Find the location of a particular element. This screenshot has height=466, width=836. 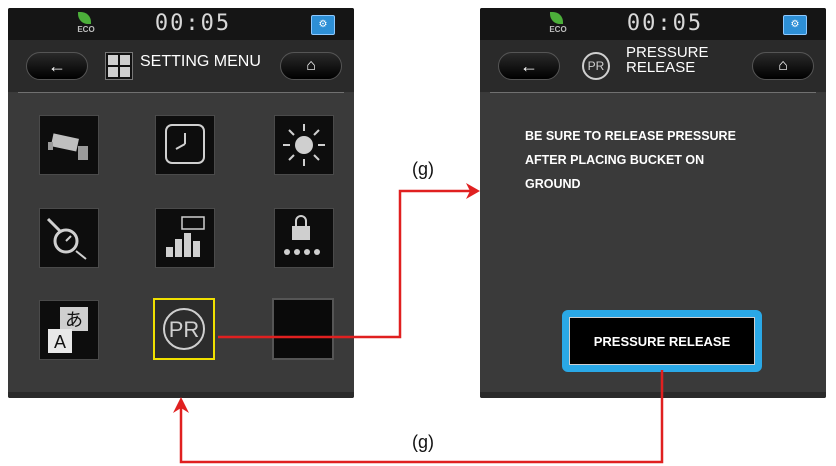

forward-label: (g) is located at coordinates (423, 169).